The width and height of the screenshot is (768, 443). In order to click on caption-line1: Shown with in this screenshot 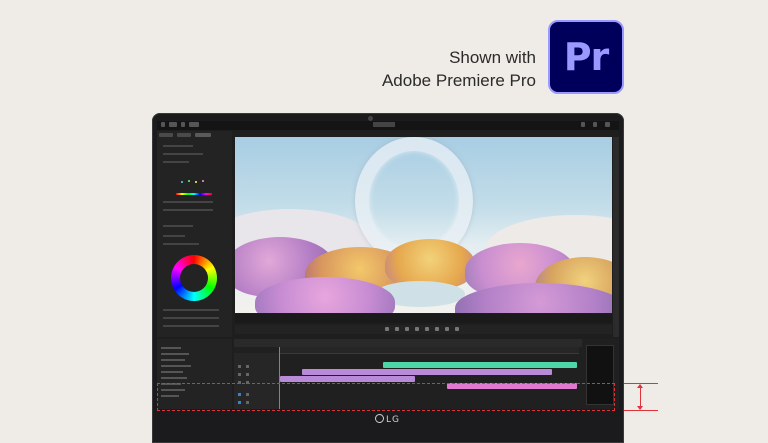, I will do `click(492, 57)`.